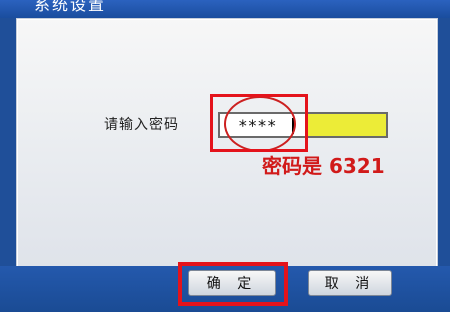 The image size is (450, 312). What do you see at coordinates (259, 123) in the screenshot?
I see `password-rect-annotation` at bounding box center [259, 123].